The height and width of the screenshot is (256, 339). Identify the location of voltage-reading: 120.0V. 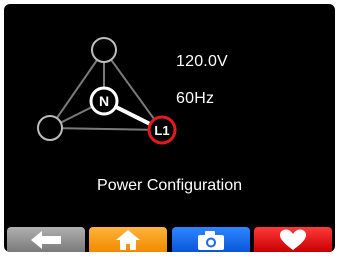
(202, 61).